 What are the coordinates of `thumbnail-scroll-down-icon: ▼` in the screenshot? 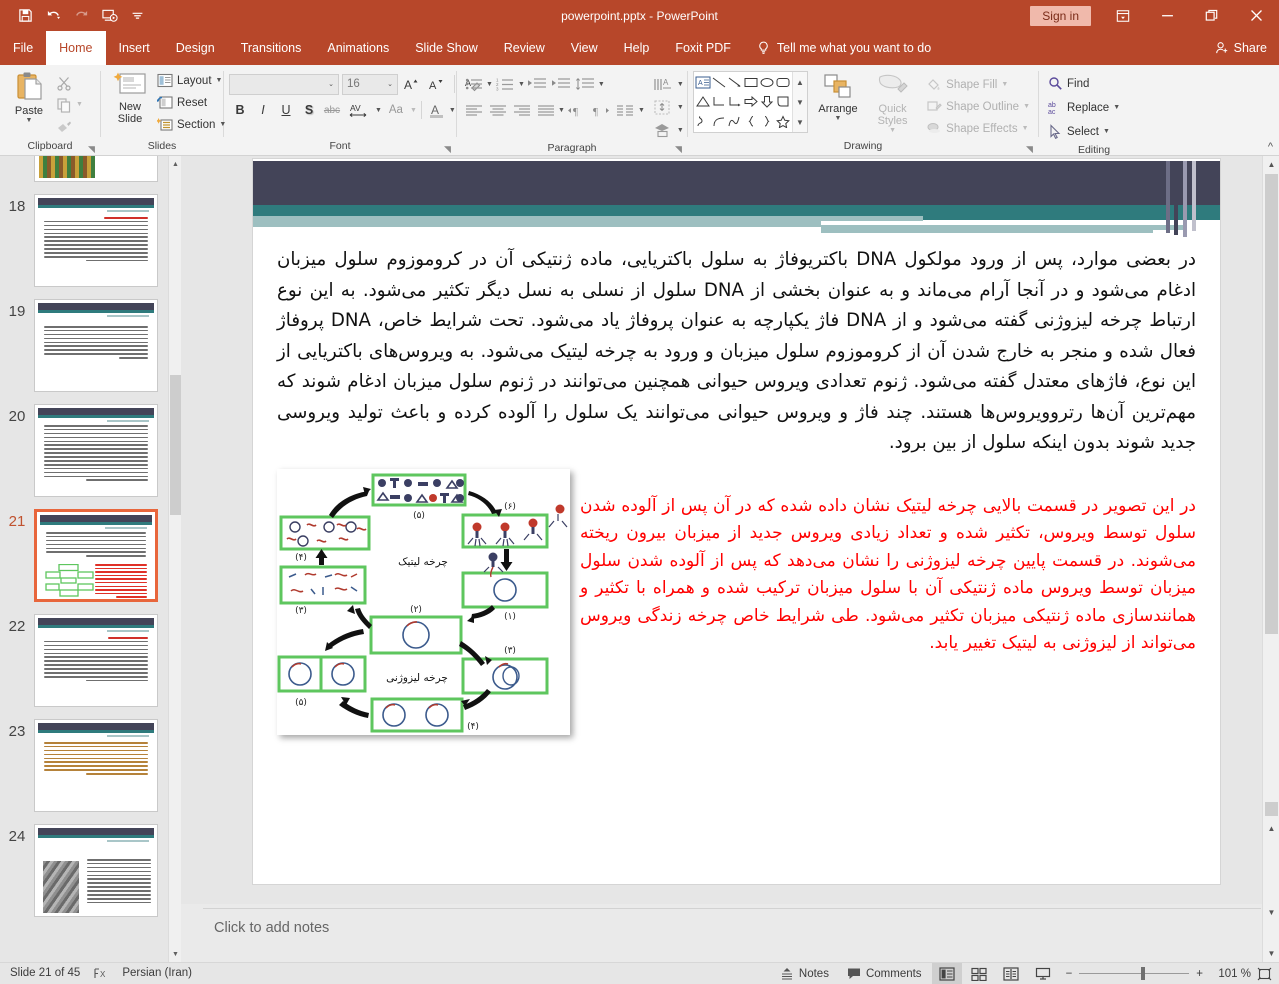 It's located at (175, 954).